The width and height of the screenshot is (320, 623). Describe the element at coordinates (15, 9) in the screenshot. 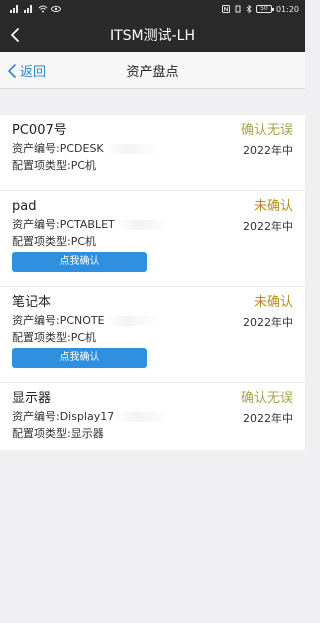

I see `signal-icon` at that location.